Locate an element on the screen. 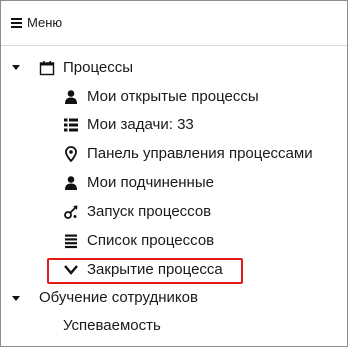  menu-header: Меню is located at coordinates (174, 23).